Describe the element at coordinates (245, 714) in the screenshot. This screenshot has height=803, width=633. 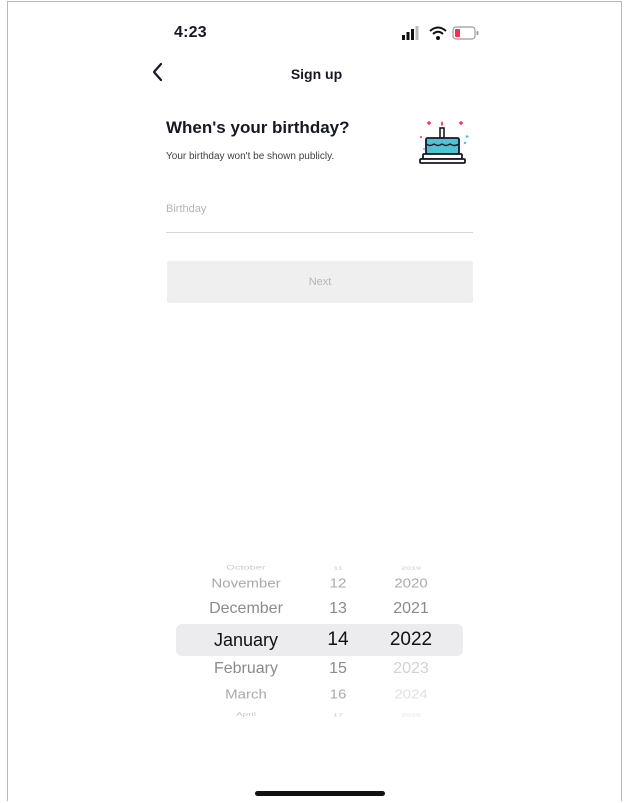
I see `picker-month: April` at that location.